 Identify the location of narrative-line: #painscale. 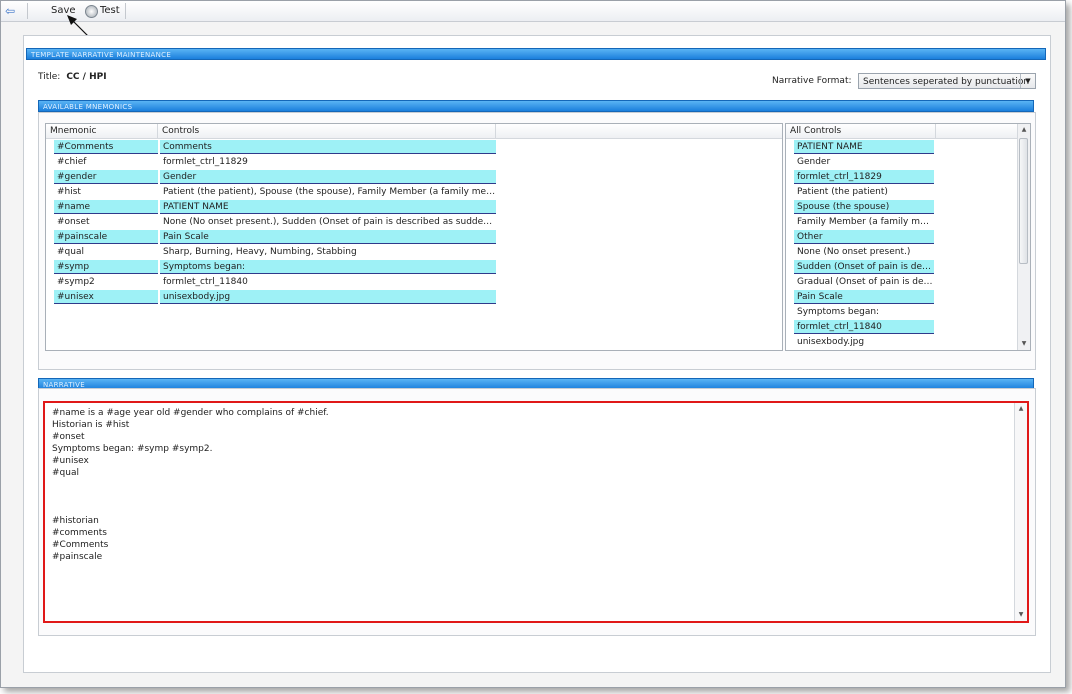
(77, 557).